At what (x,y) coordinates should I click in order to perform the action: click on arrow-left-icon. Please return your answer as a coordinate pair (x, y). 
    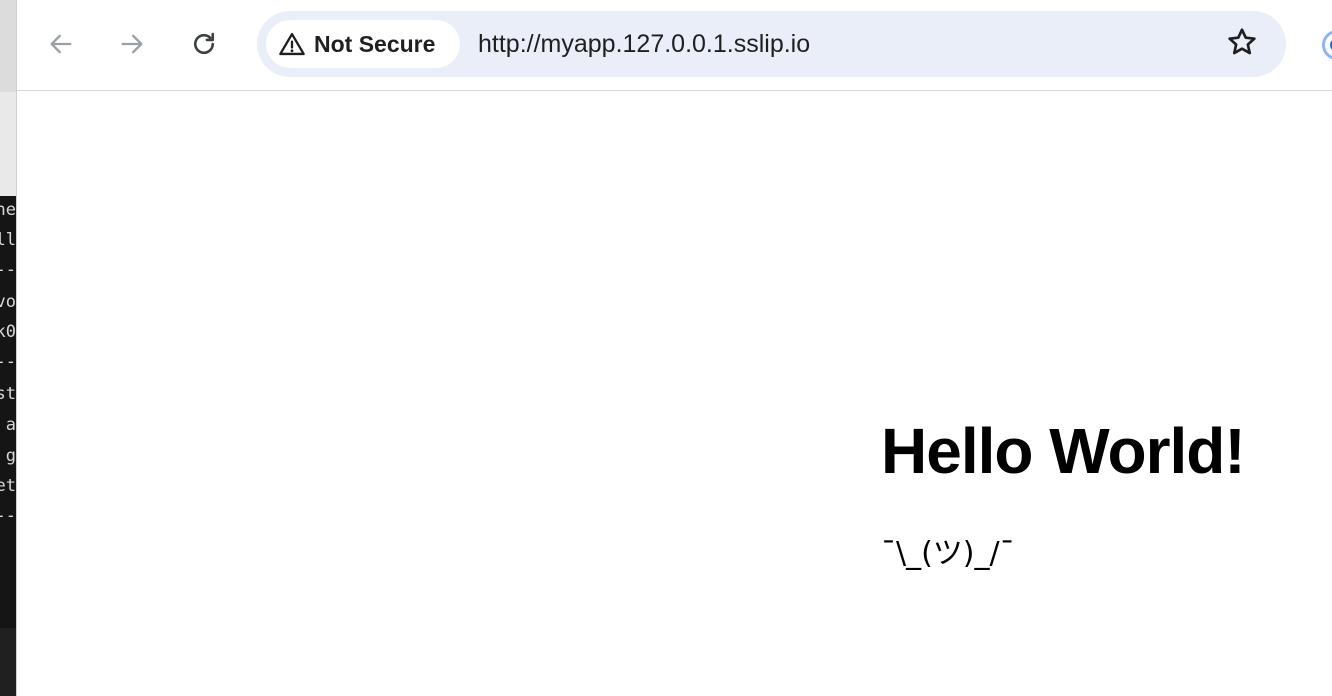
    Looking at the image, I should click on (61, 44).